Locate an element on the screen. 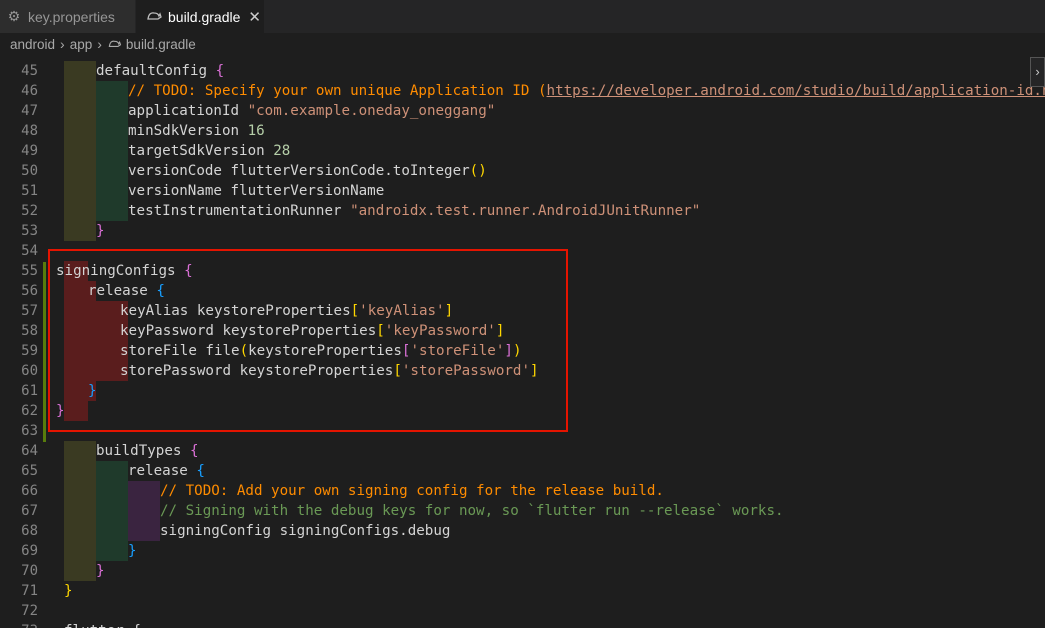 This screenshot has width=1045, height=628. code-token: 28 is located at coordinates (282, 151).